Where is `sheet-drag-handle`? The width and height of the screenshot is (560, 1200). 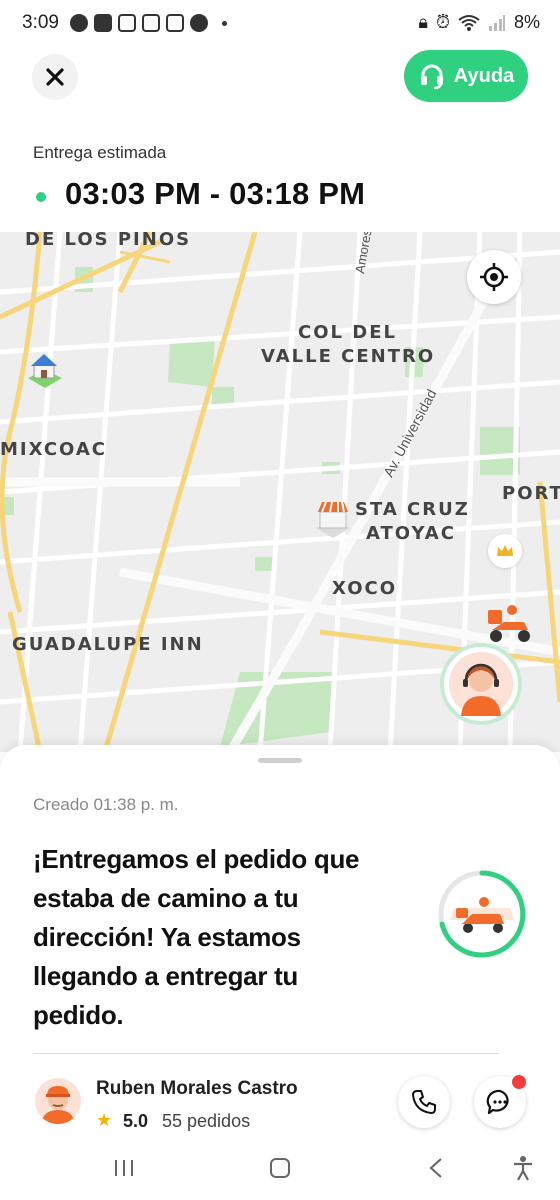
sheet-drag-handle is located at coordinates (280, 760).